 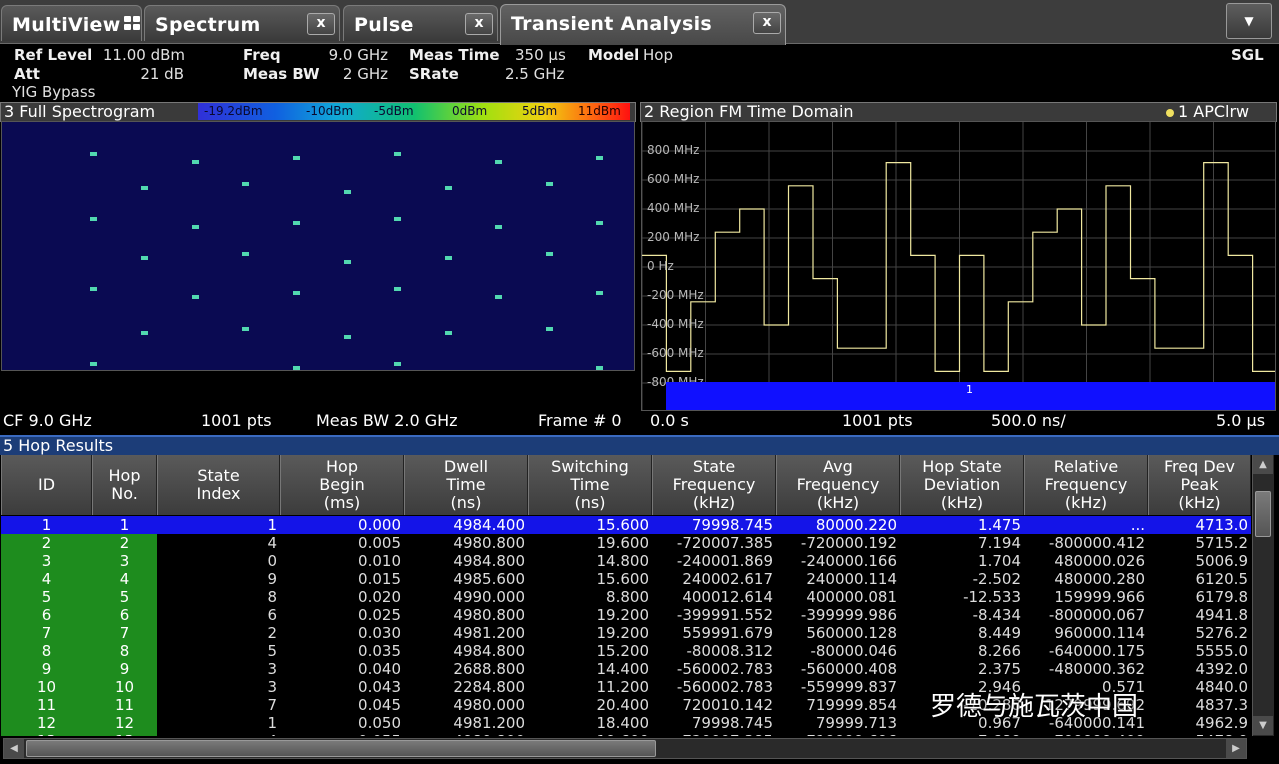 I want to click on hop-results-header: 5 Hop Results, so click(x=639, y=445).